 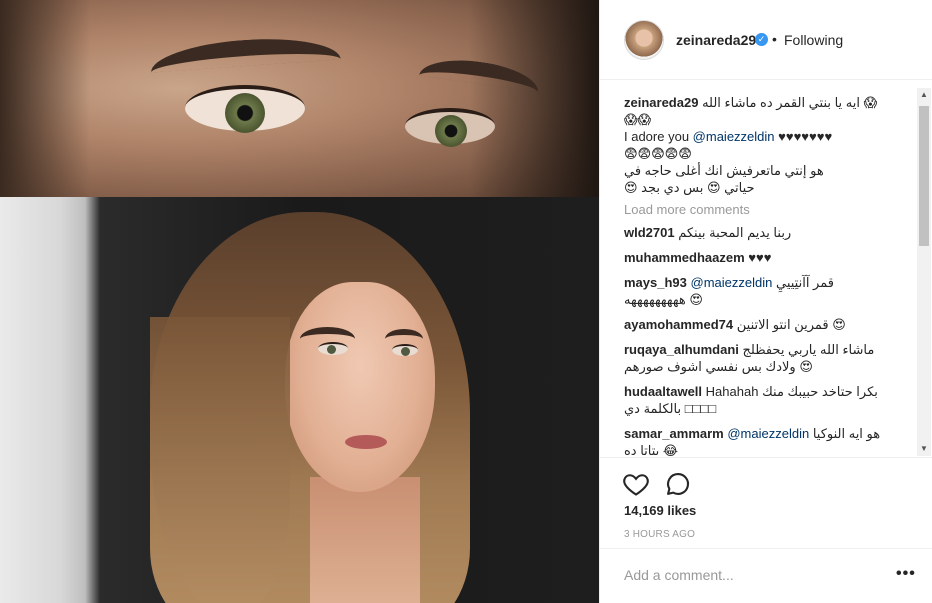 I want to click on caption-hearts: ♥♥♥♥♥♥♥, so click(x=805, y=136).